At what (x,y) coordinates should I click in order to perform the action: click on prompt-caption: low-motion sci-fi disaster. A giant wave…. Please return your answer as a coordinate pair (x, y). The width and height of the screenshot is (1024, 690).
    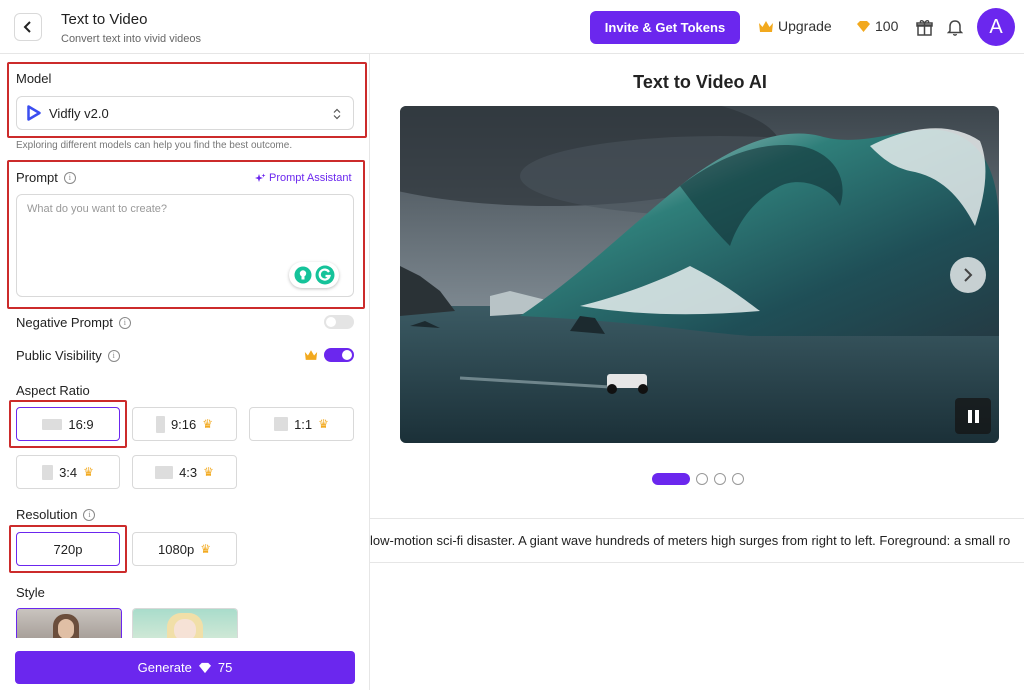
    Looking at the image, I should click on (697, 540).